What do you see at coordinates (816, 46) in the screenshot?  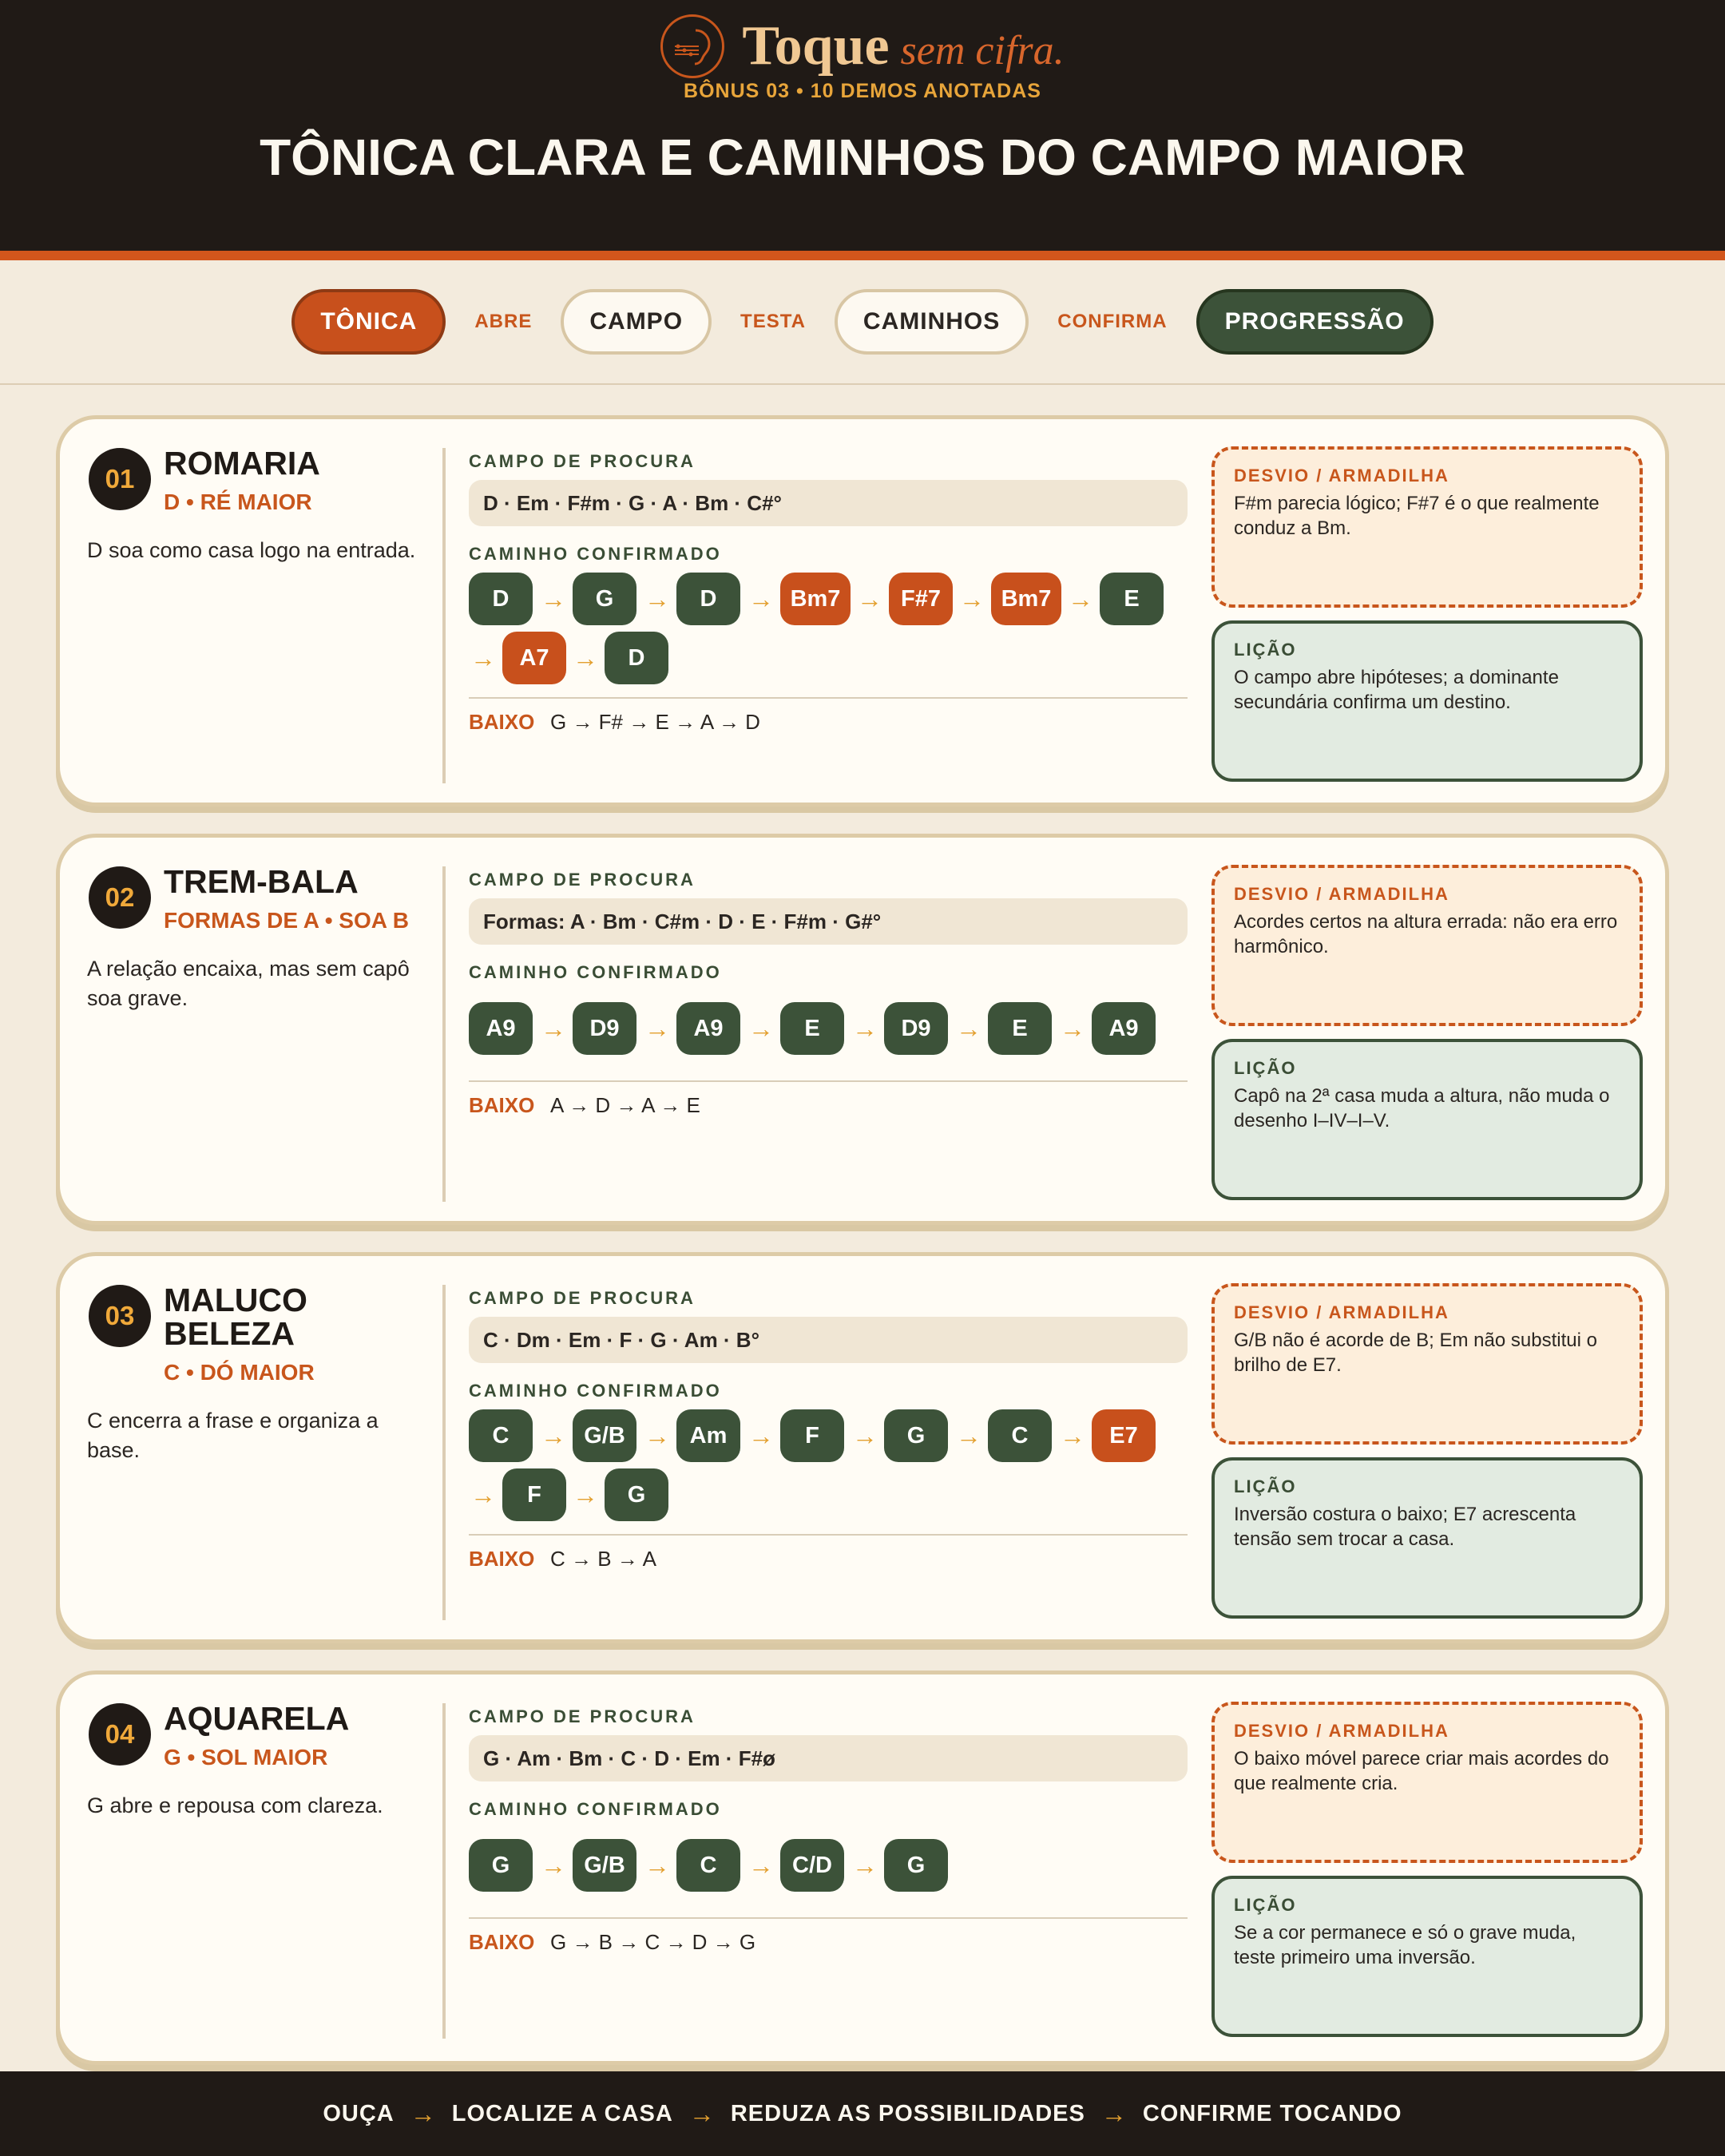 I see `brand-name: Toque` at bounding box center [816, 46].